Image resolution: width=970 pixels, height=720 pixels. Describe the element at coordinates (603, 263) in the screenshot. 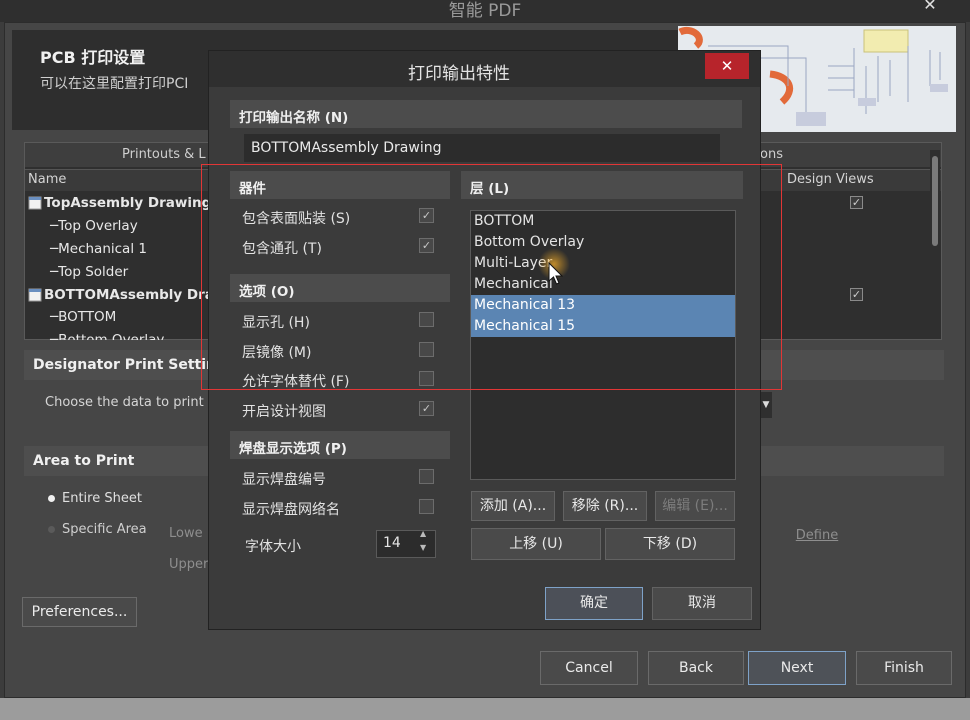

I see `layer-item: Multi-Layer` at that location.